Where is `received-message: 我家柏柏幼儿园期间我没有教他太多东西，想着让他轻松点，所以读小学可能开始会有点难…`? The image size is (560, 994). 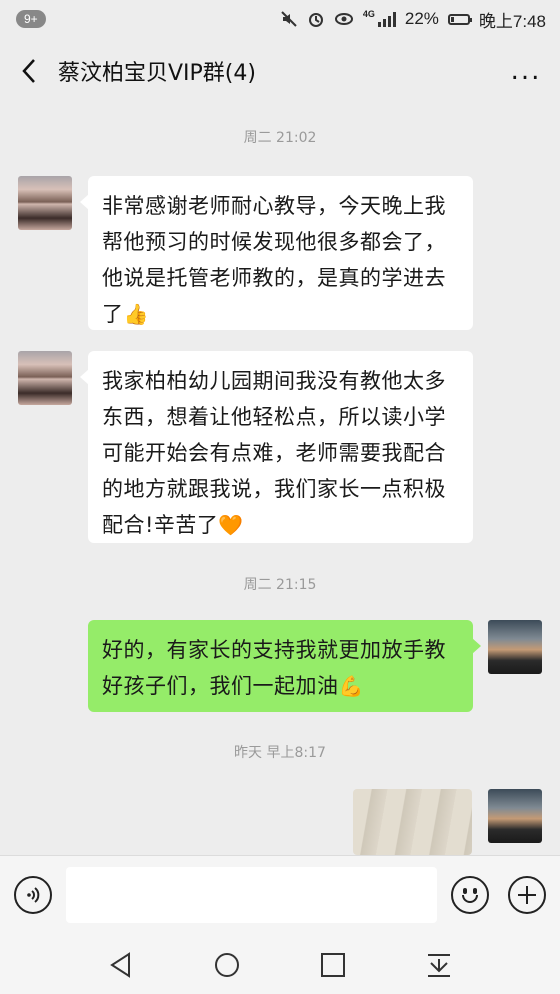
received-message: 我家柏柏幼儿园期间我没有教他太多东西，想着让他轻松点，所以读小学可能开始会有点难… is located at coordinates (276, 447).